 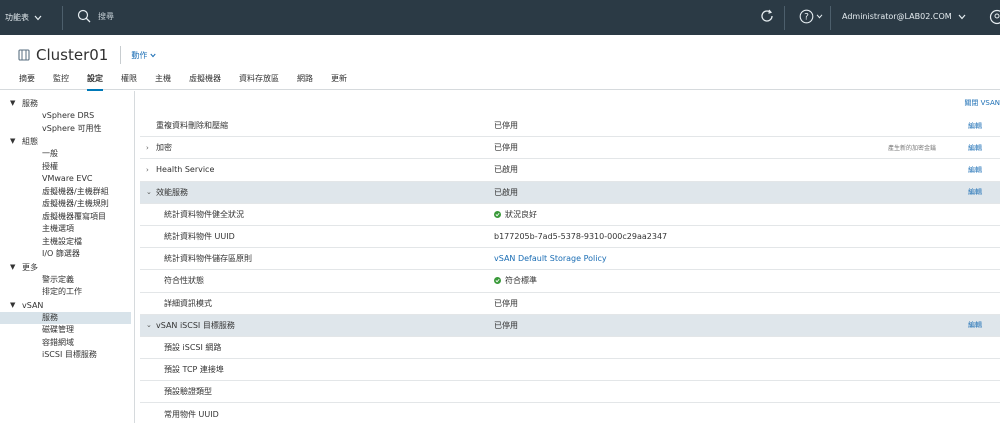 I want to click on object-tabs: 摘要 監控 設定 權限 主機 虛擬機器 資料存放區 網路 更新, so click(x=192, y=82).